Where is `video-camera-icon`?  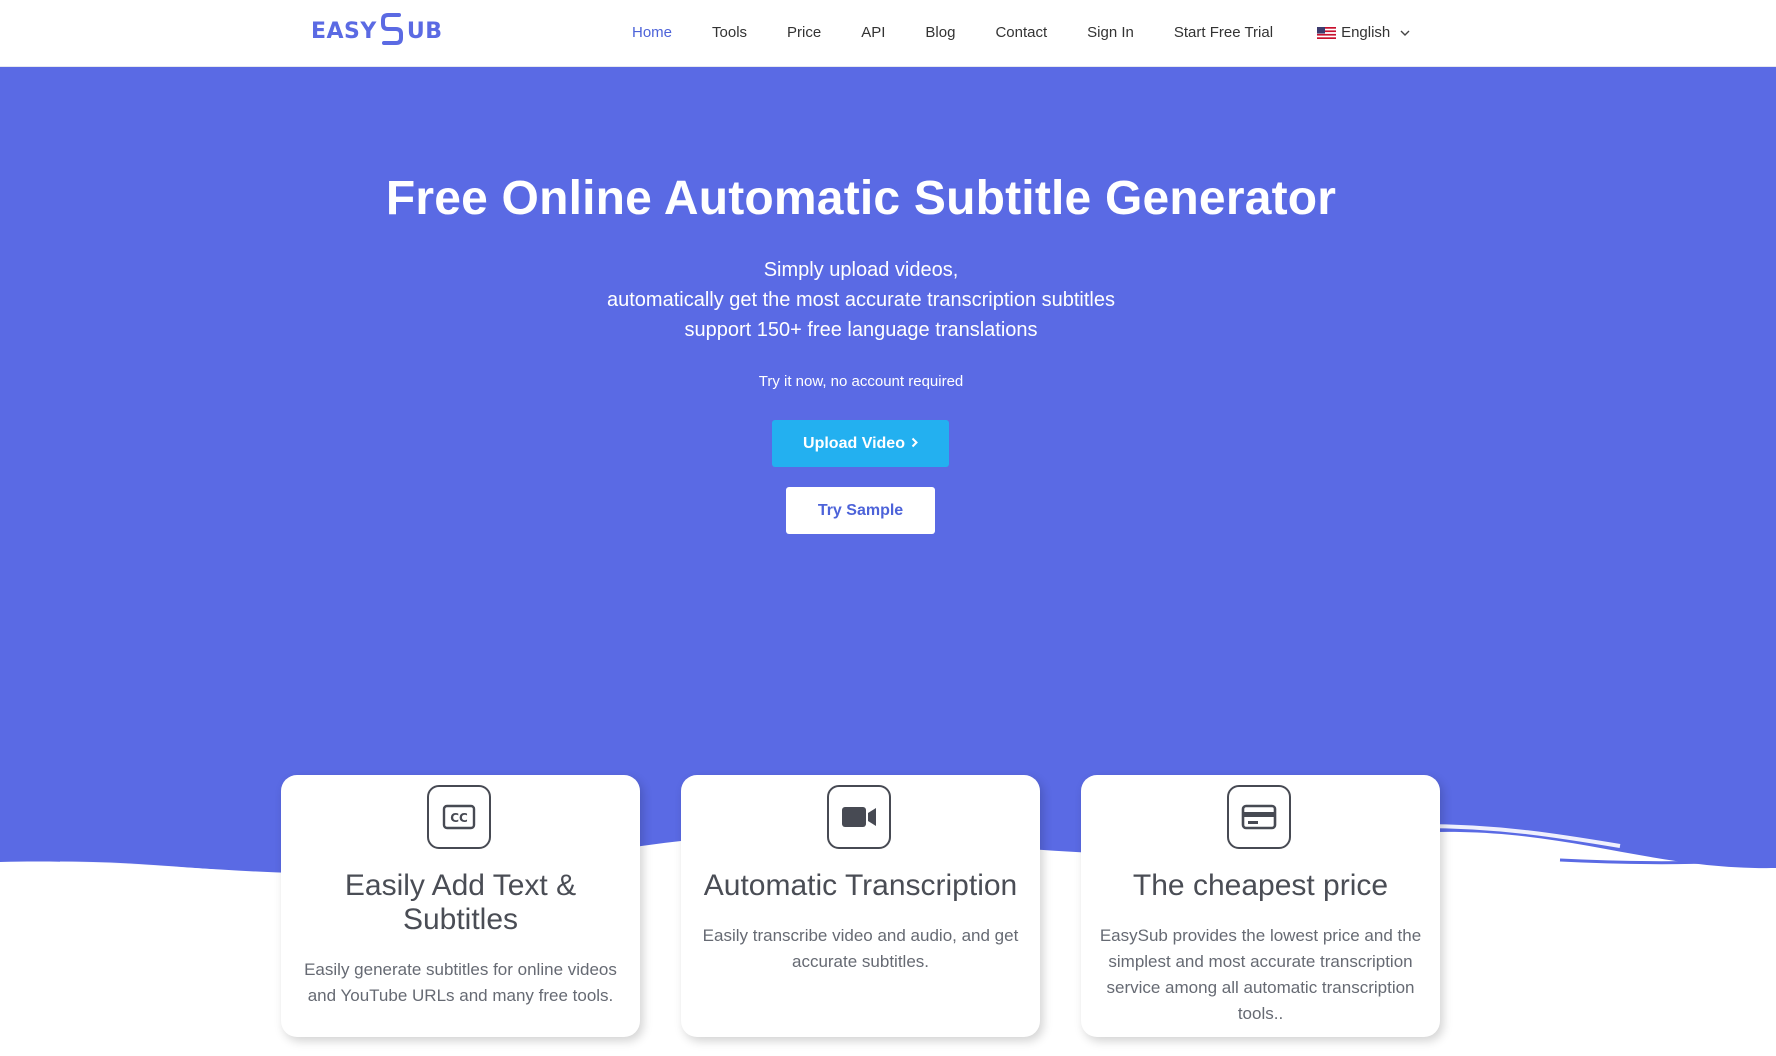 video-camera-icon is located at coordinates (859, 817).